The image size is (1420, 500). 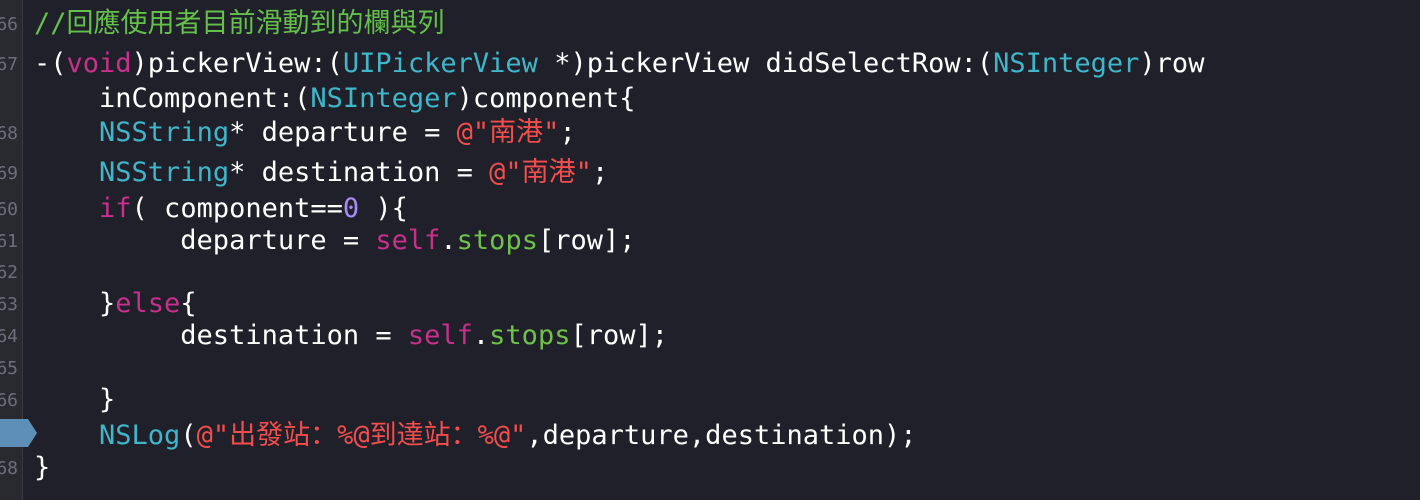 What do you see at coordinates (9, 209) in the screenshot?
I see `line-number: 60` at bounding box center [9, 209].